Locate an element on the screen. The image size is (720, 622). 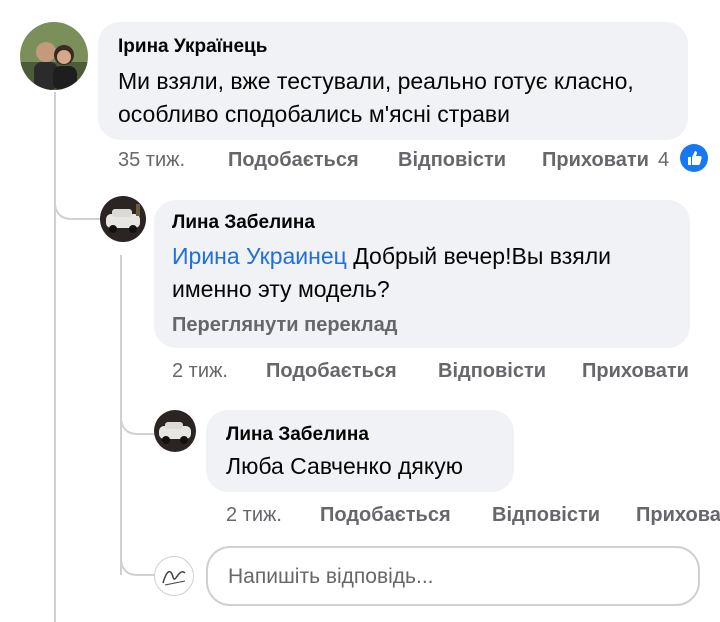
hide-button: Прихова is located at coordinates (678, 515).